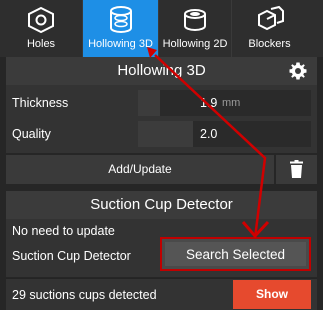  Describe the element at coordinates (71, 256) in the screenshot. I see `suction-detector-label: Suction Cup Detector` at that location.